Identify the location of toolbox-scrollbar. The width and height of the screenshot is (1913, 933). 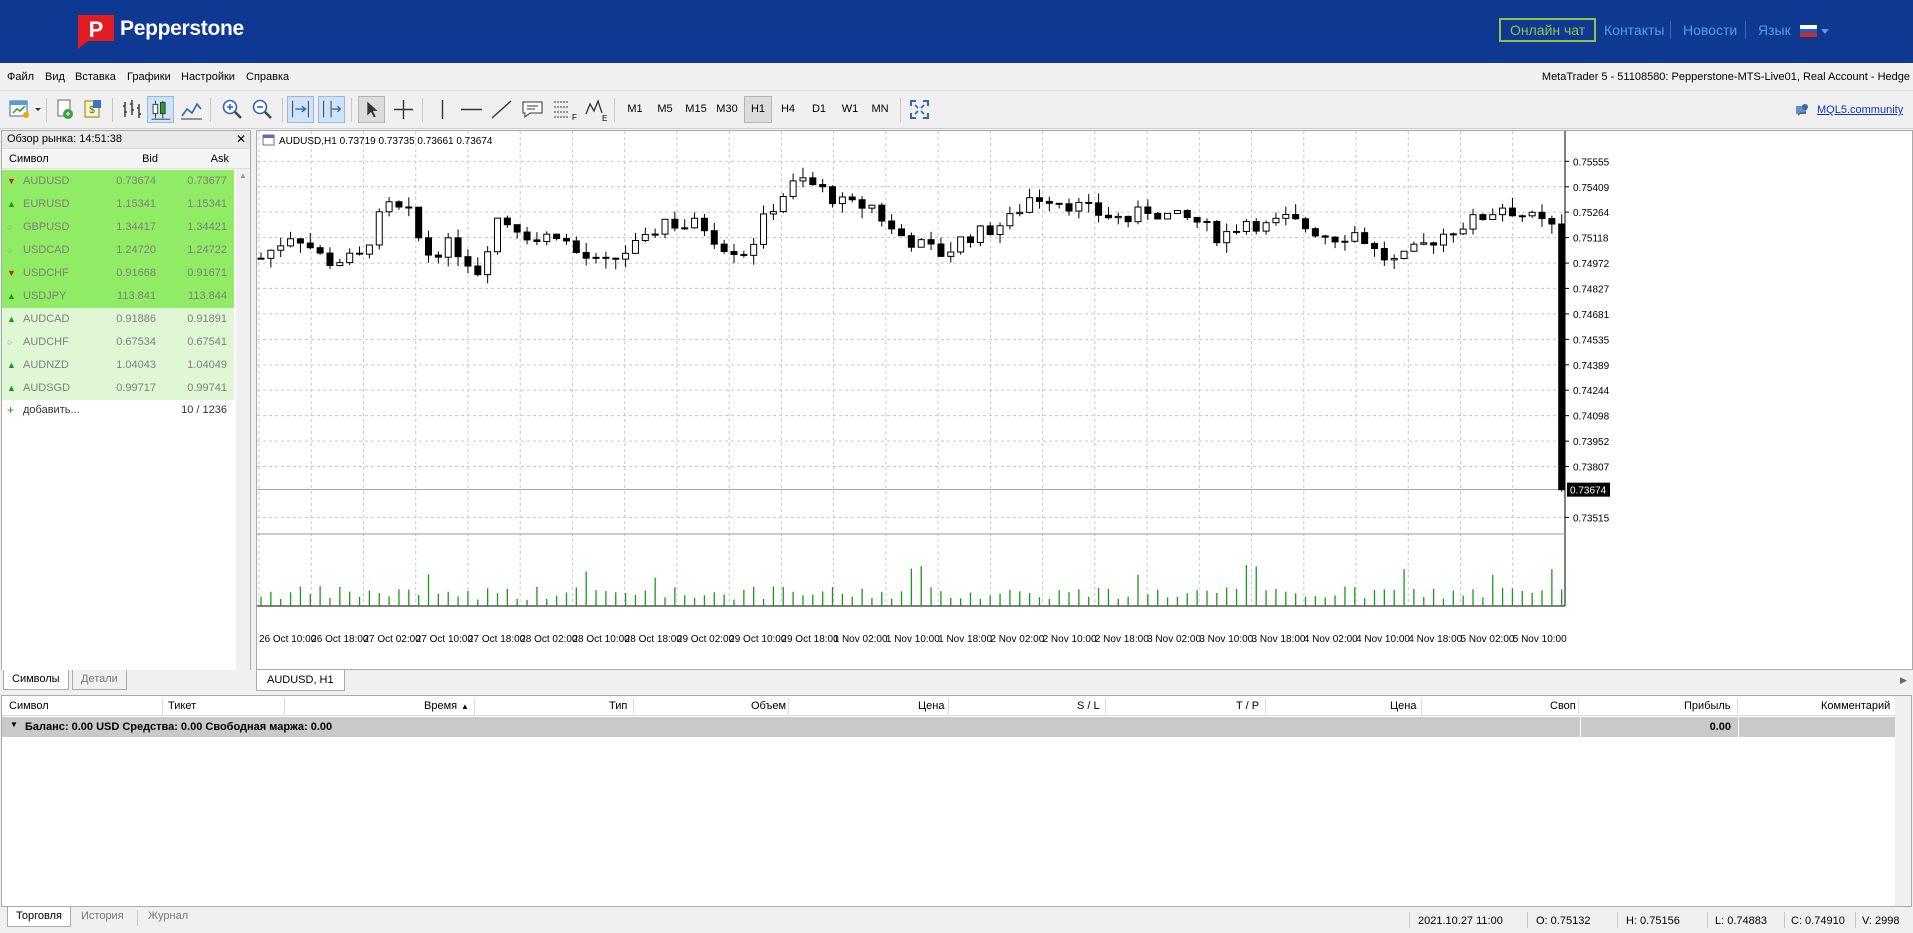
(1903, 801).